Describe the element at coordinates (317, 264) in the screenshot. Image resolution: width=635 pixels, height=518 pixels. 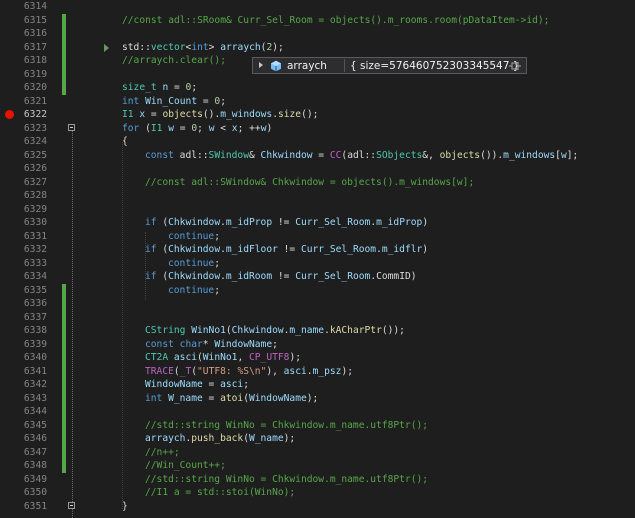
I see `code-line: 6333 continue;` at that location.